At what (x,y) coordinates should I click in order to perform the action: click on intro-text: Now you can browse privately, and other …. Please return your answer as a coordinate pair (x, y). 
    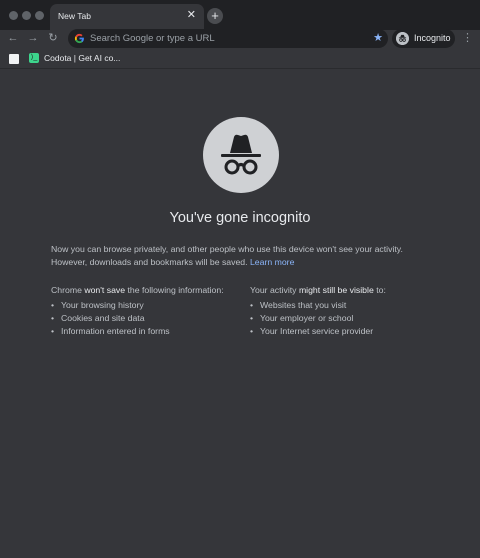
    Looking at the image, I should click on (241, 256).